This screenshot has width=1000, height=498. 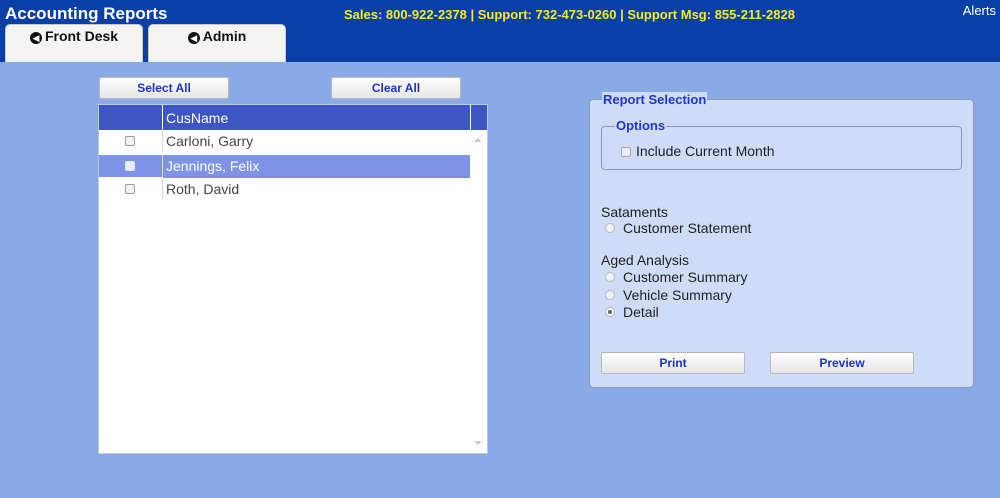 I want to click on tab-front-desk: ◀ Front Desk, so click(x=74, y=43).